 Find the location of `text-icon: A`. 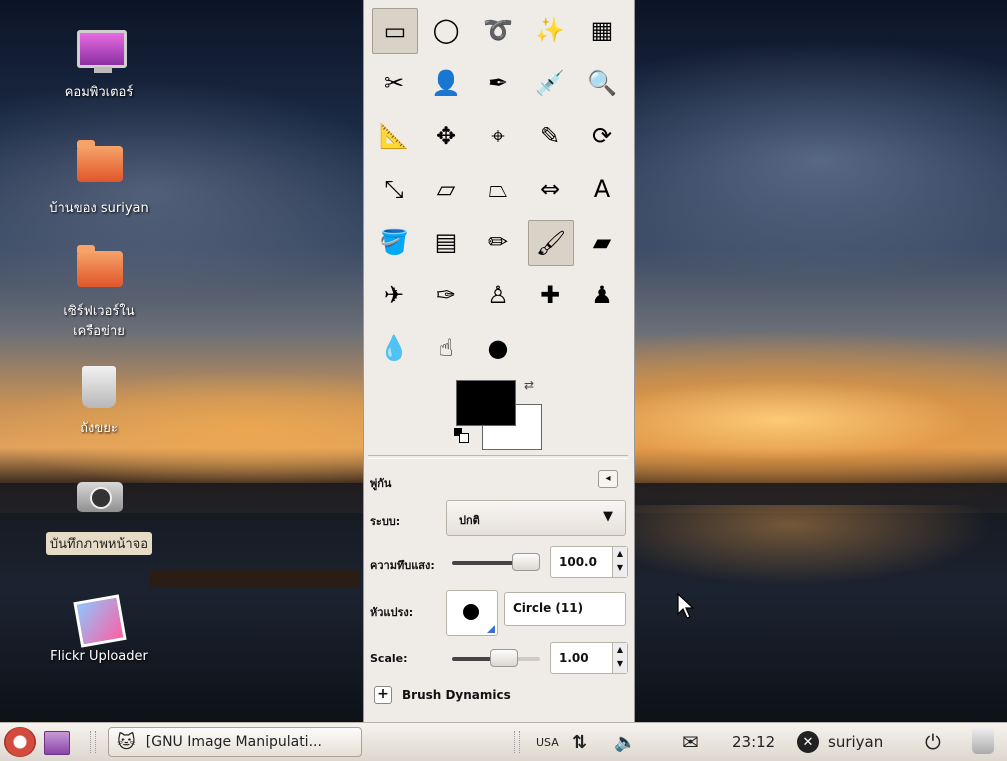

text-icon: A is located at coordinates (602, 189).